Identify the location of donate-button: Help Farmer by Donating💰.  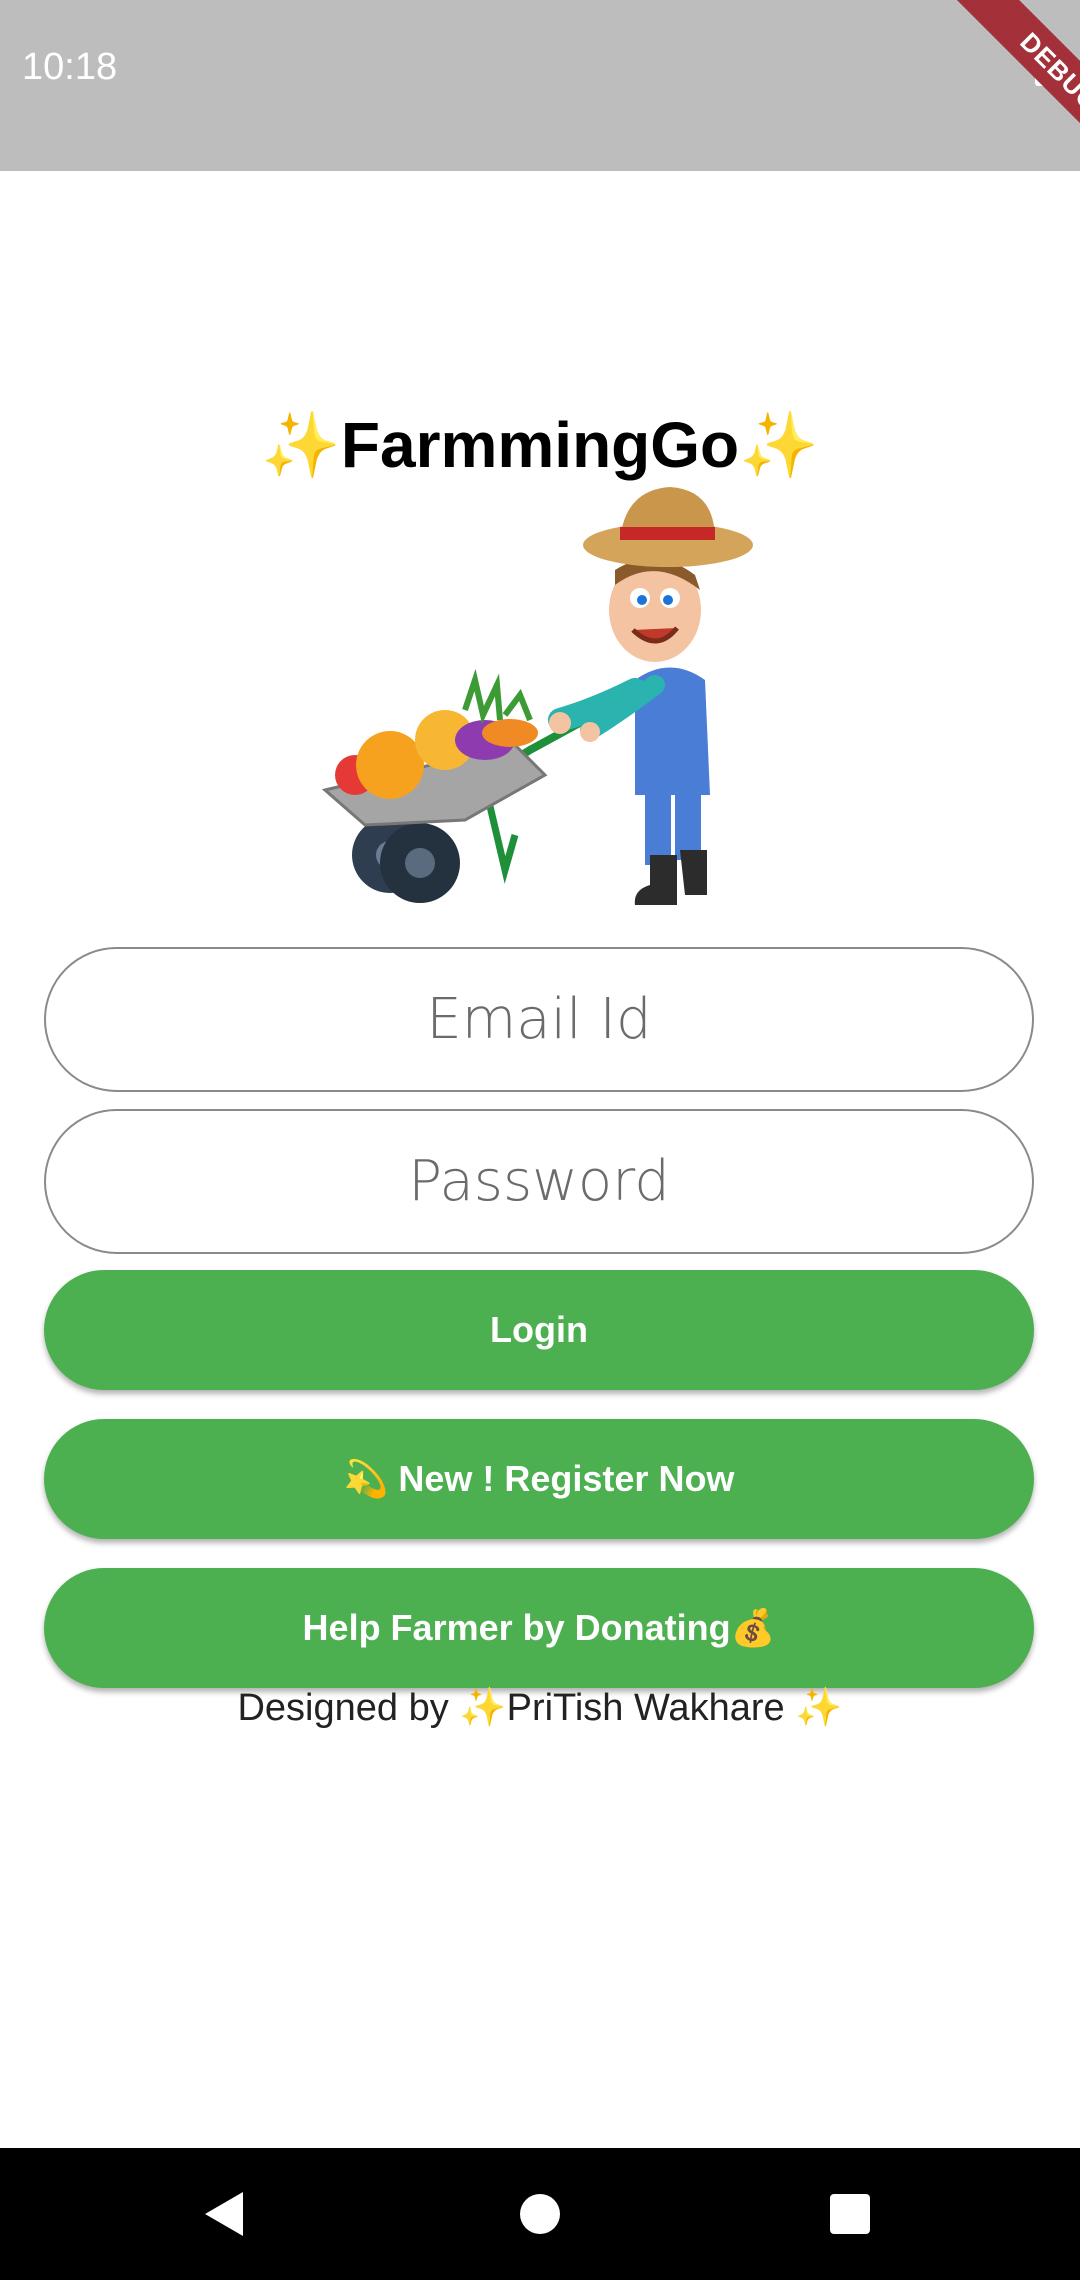
(539, 1628).